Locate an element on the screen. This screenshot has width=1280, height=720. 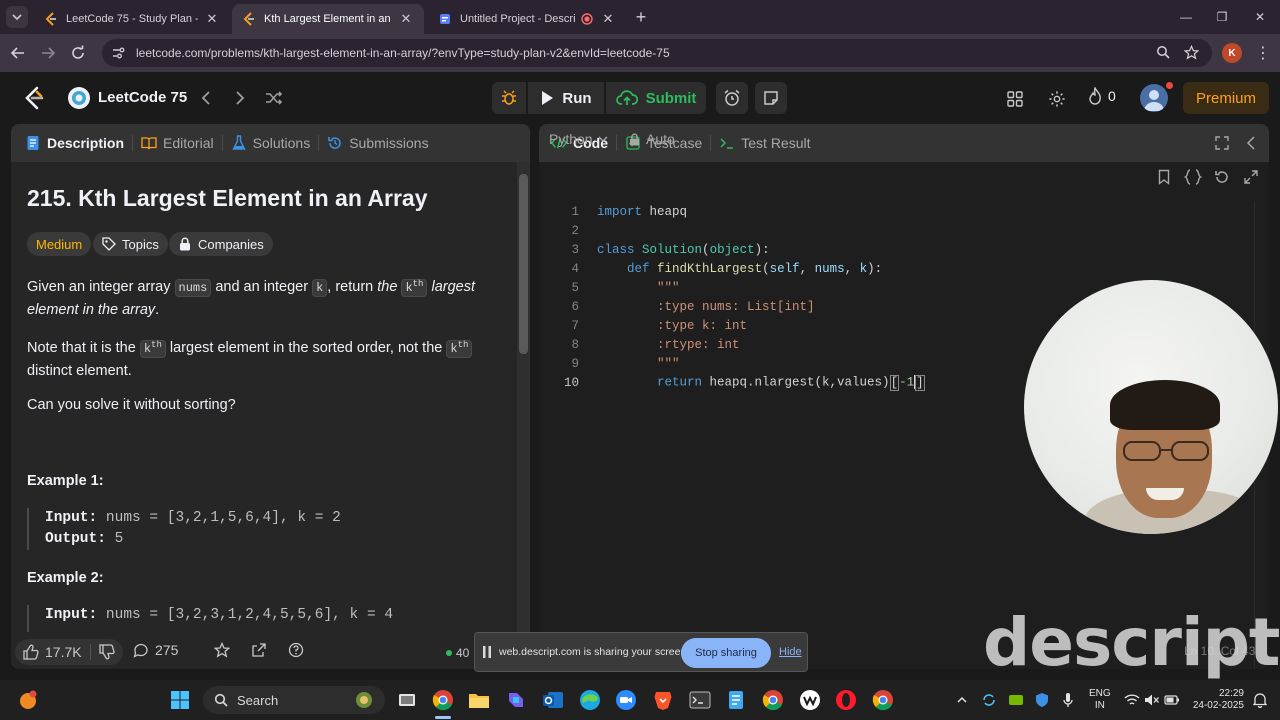
stop-sharing-button: Stop sharing is located at coordinates (726, 653).